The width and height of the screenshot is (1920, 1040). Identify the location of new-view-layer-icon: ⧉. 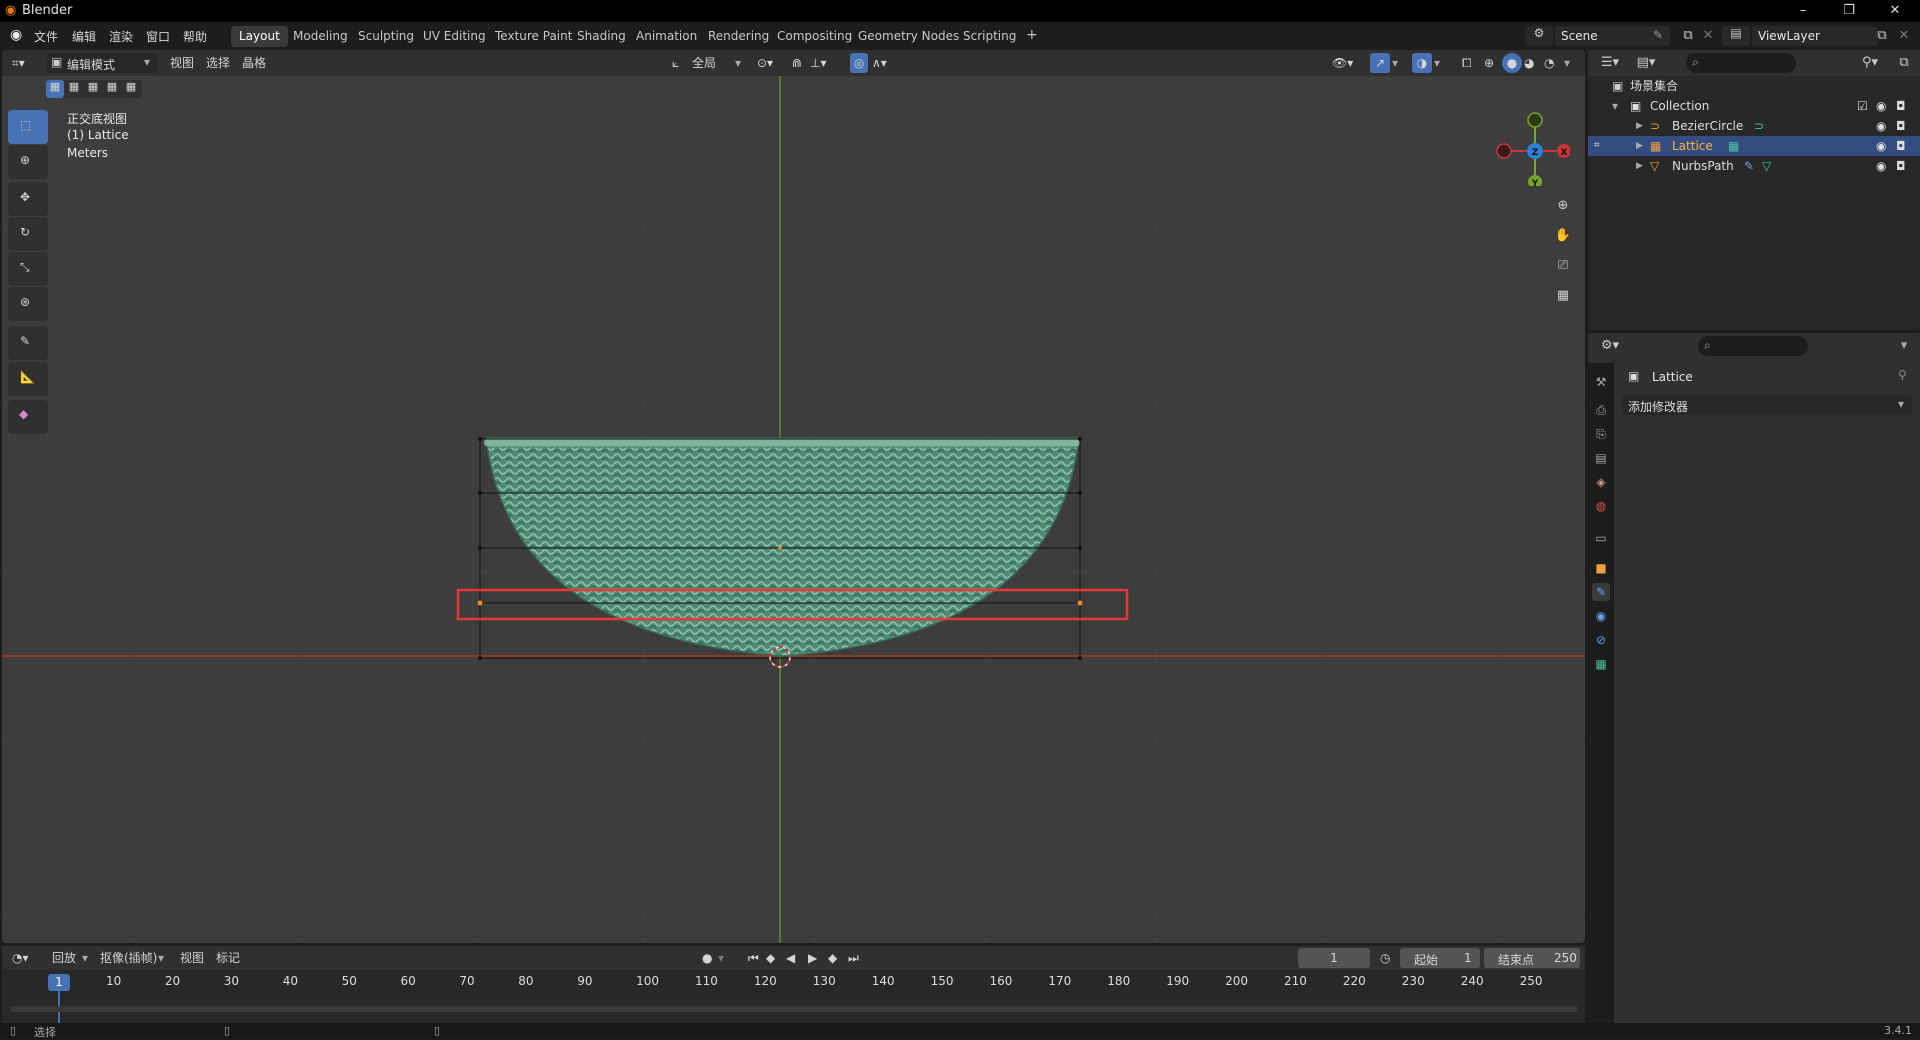
(1882, 36).